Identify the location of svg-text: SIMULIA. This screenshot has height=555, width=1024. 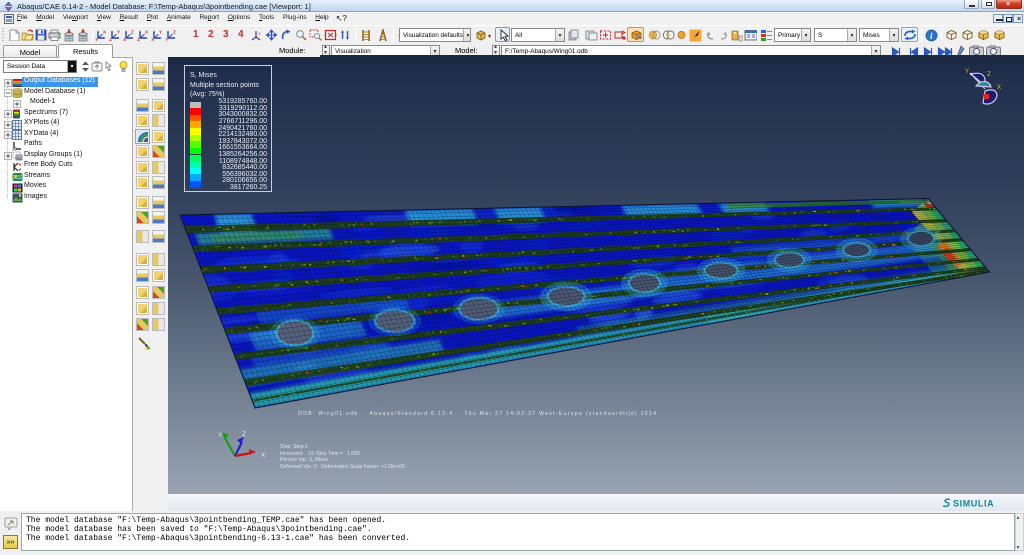
(973, 504).